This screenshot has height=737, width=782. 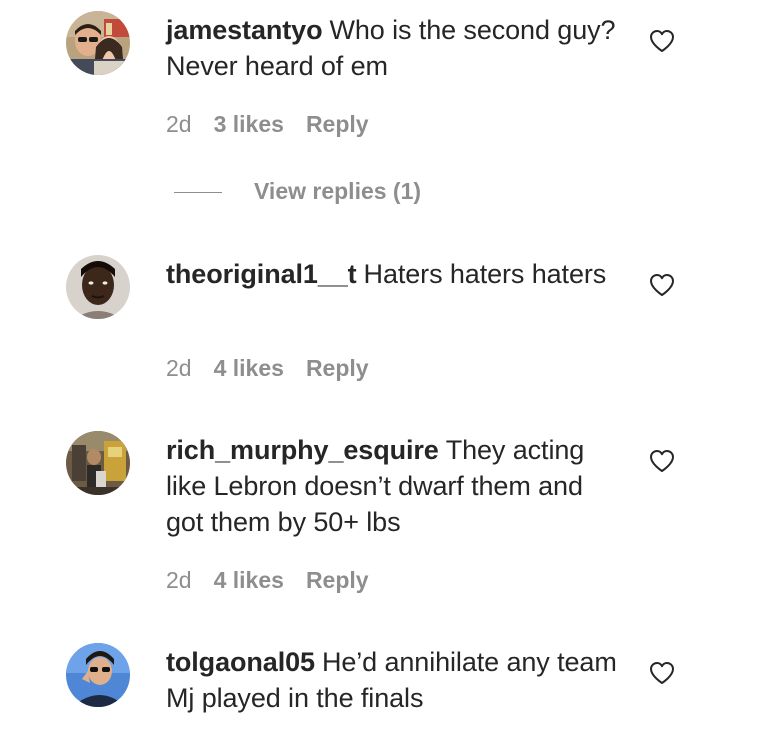 What do you see at coordinates (244, 30) in the screenshot?
I see `comment-username: jamestantyo` at bounding box center [244, 30].